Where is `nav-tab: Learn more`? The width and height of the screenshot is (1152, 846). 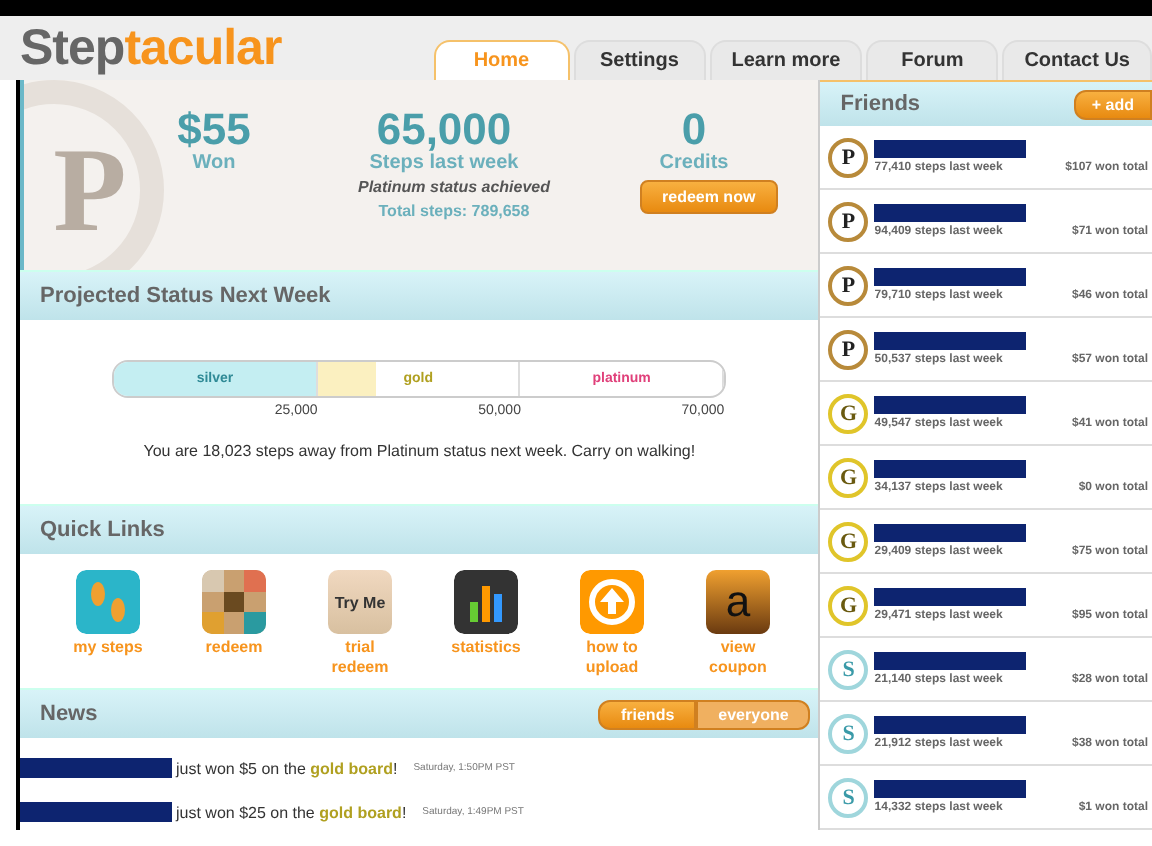 nav-tab: Learn more is located at coordinates (786, 60).